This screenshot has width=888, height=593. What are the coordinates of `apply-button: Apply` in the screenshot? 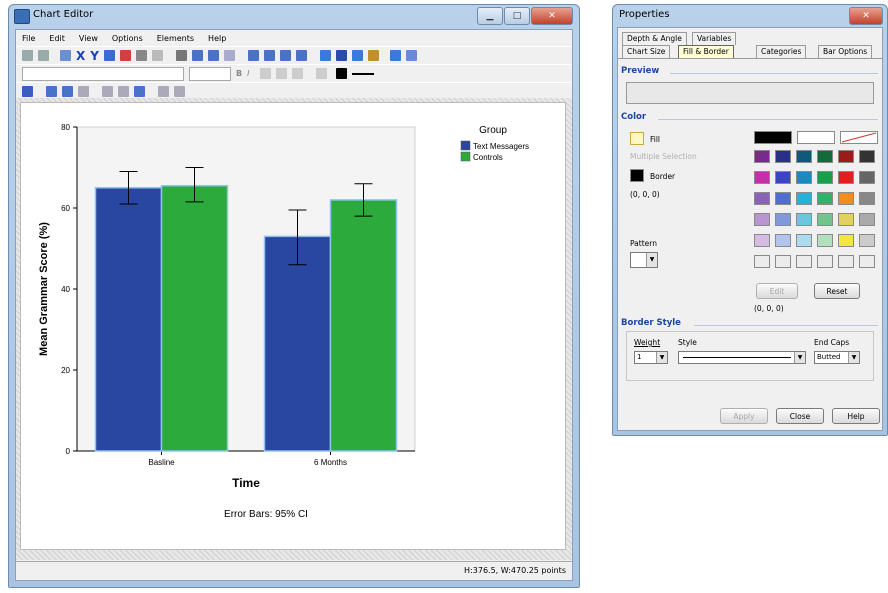 It's located at (744, 416).